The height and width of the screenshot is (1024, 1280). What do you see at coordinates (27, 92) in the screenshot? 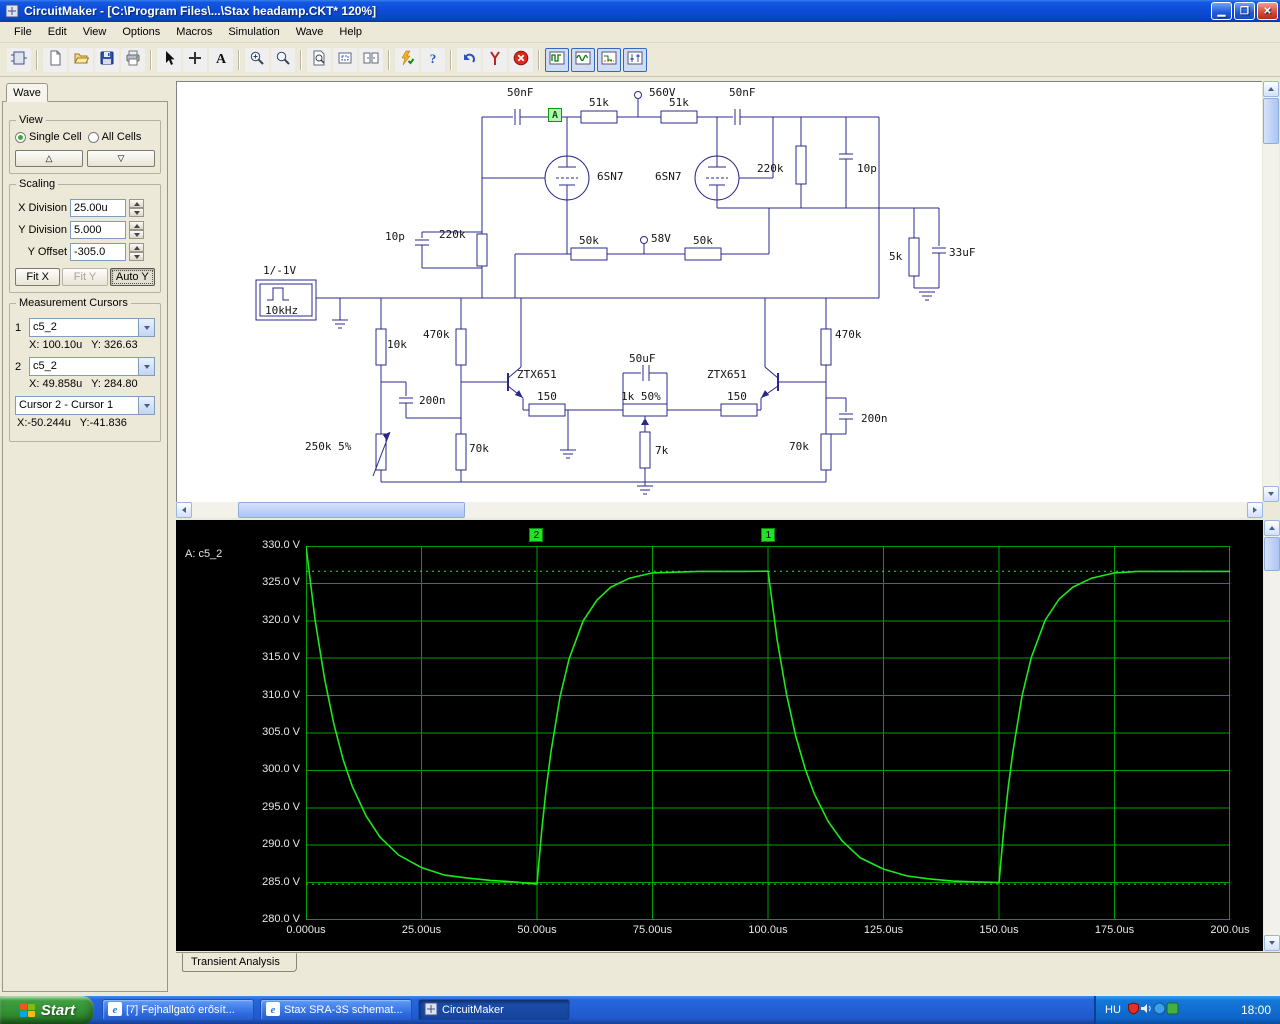
I see `tab-wave: Wave` at bounding box center [27, 92].